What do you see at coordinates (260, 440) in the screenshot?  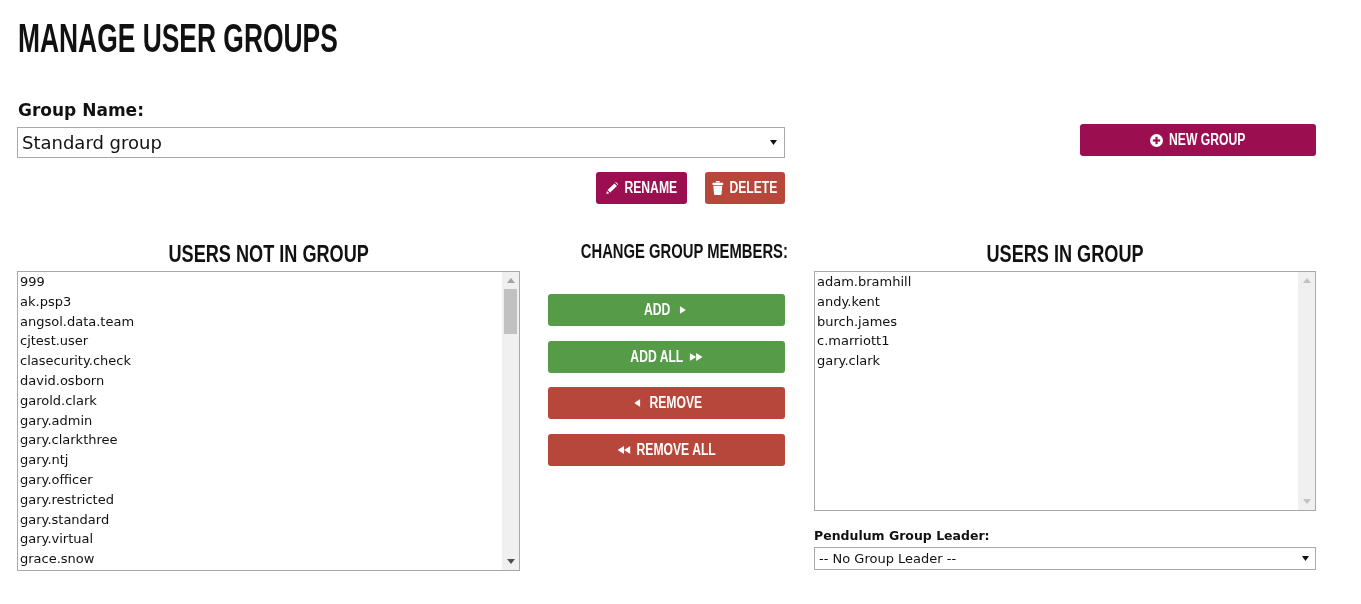 I see `list-item: gary.clarkthree` at bounding box center [260, 440].